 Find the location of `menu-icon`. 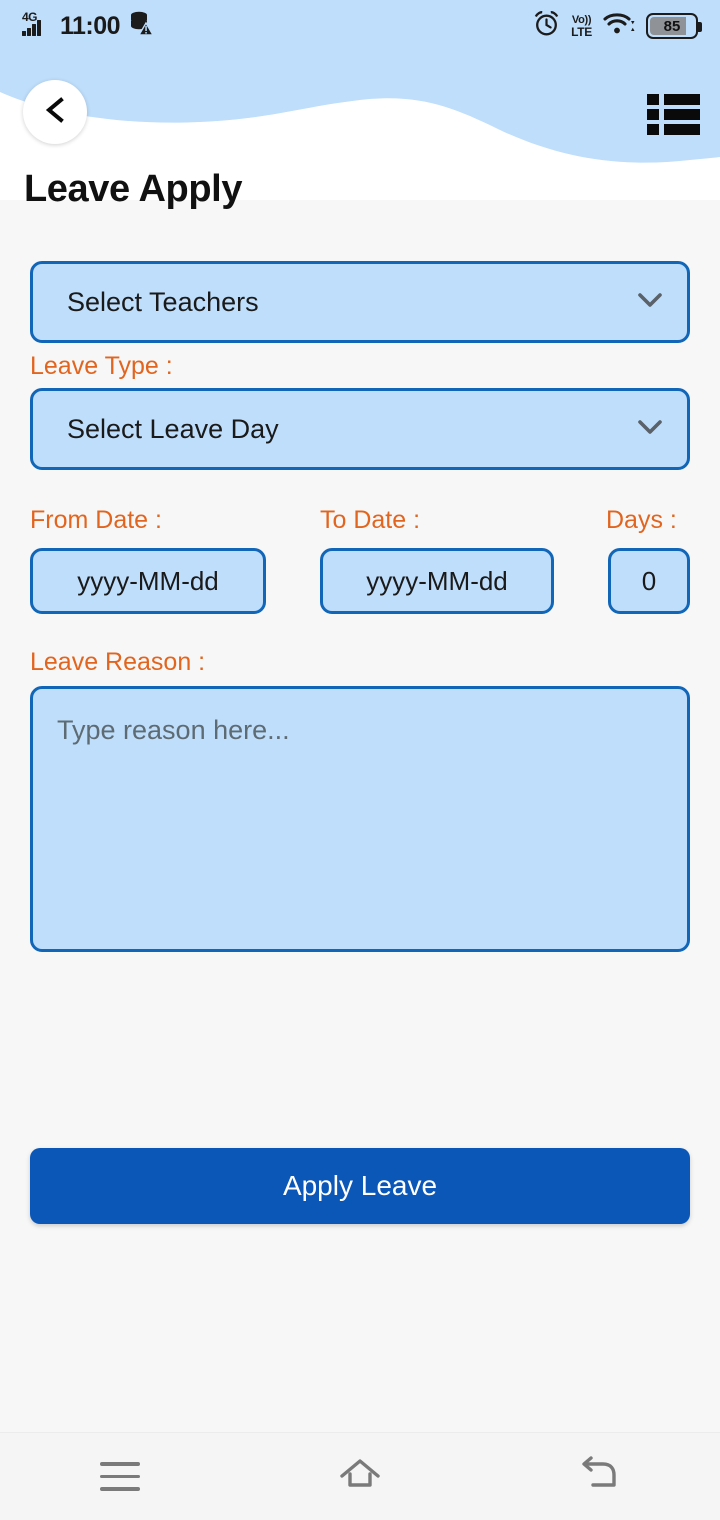

menu-icon is located at coordinates (120, 1476).